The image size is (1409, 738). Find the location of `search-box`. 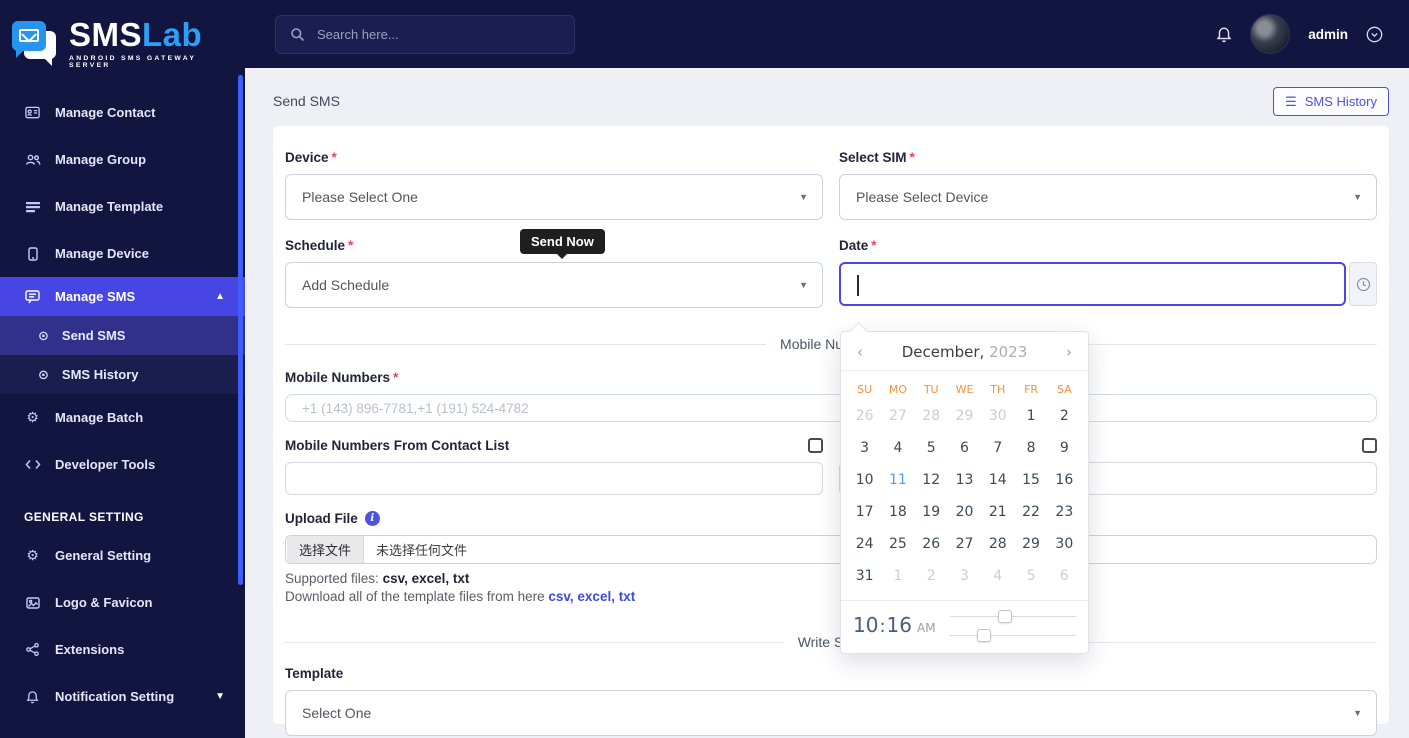

search-box is located at coordinates (425, 34).